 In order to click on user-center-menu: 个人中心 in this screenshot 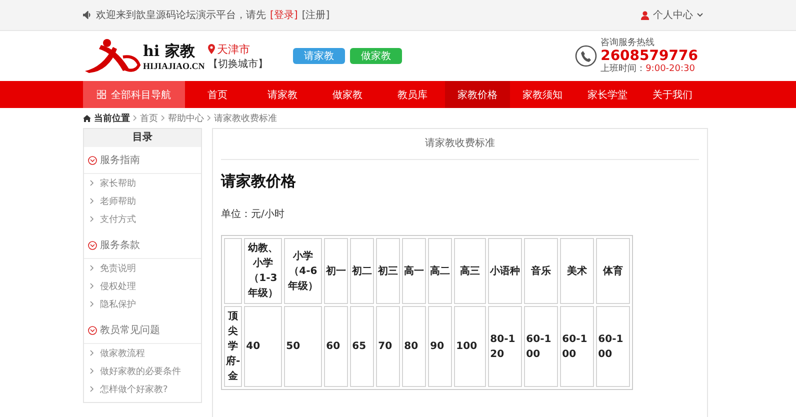, I will do `click(673, 15)`.